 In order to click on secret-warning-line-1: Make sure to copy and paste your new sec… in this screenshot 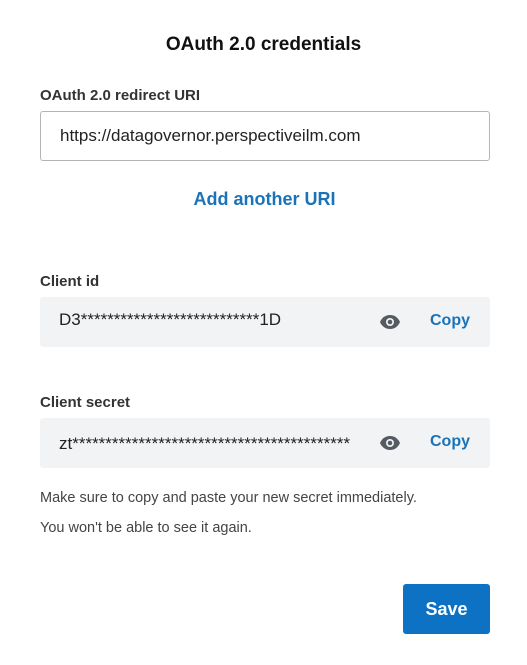, I will do `click(228, 498)`.